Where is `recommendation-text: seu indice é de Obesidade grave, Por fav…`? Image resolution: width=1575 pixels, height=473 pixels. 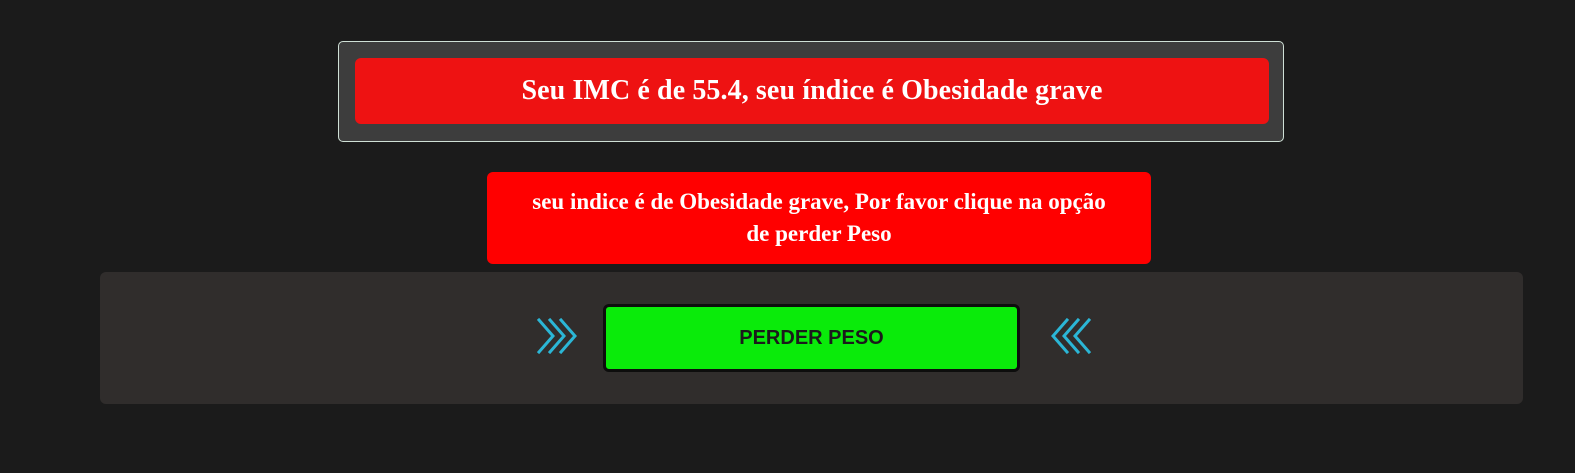
recommendation-text: seu indice é de Obesidade grave, Por fav… is located at coordinates (819, 217).